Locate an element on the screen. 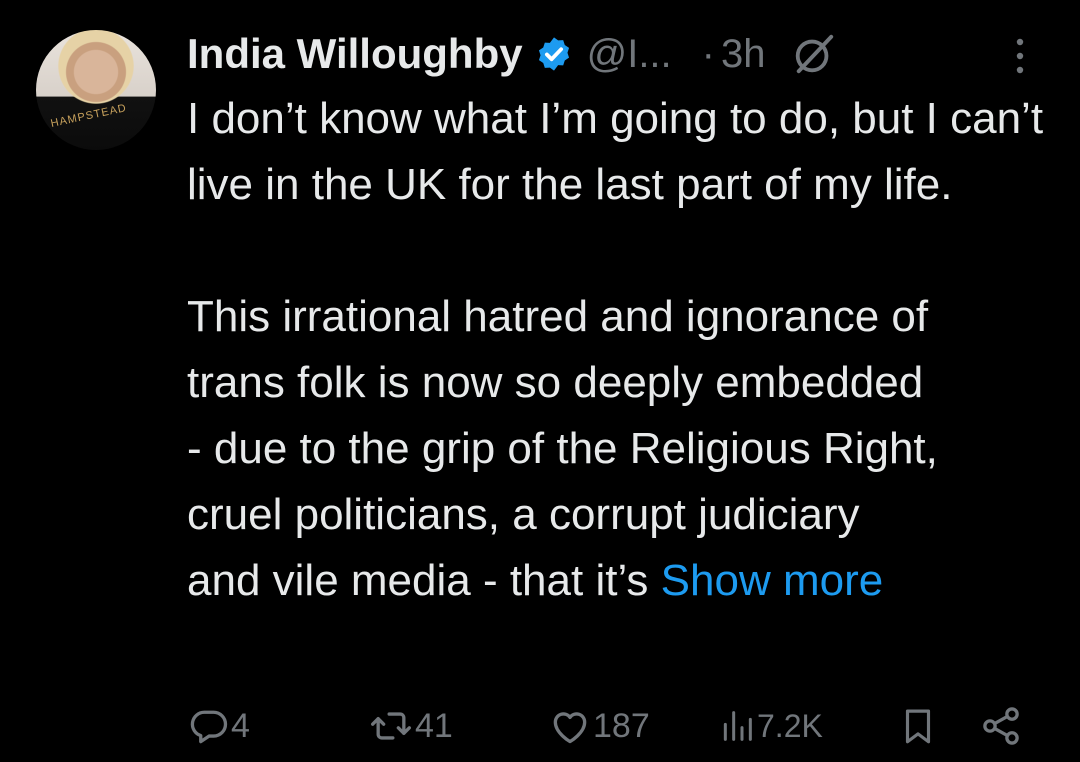  tweet-line: trans folk is now so deeply embedded is located at coordinates (555, 382).